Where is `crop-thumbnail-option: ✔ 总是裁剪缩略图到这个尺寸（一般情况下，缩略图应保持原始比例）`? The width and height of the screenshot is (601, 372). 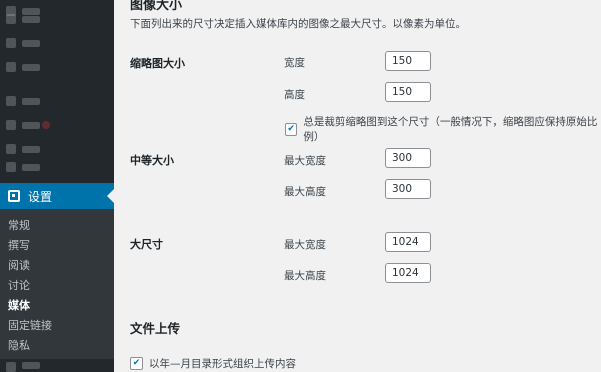 crop-thumbnail-option: ✔ 总是裁剪缩略图到这个尺寸（一般情况下，缩略图应保持原始比例） is located at coordinates (443, 129).